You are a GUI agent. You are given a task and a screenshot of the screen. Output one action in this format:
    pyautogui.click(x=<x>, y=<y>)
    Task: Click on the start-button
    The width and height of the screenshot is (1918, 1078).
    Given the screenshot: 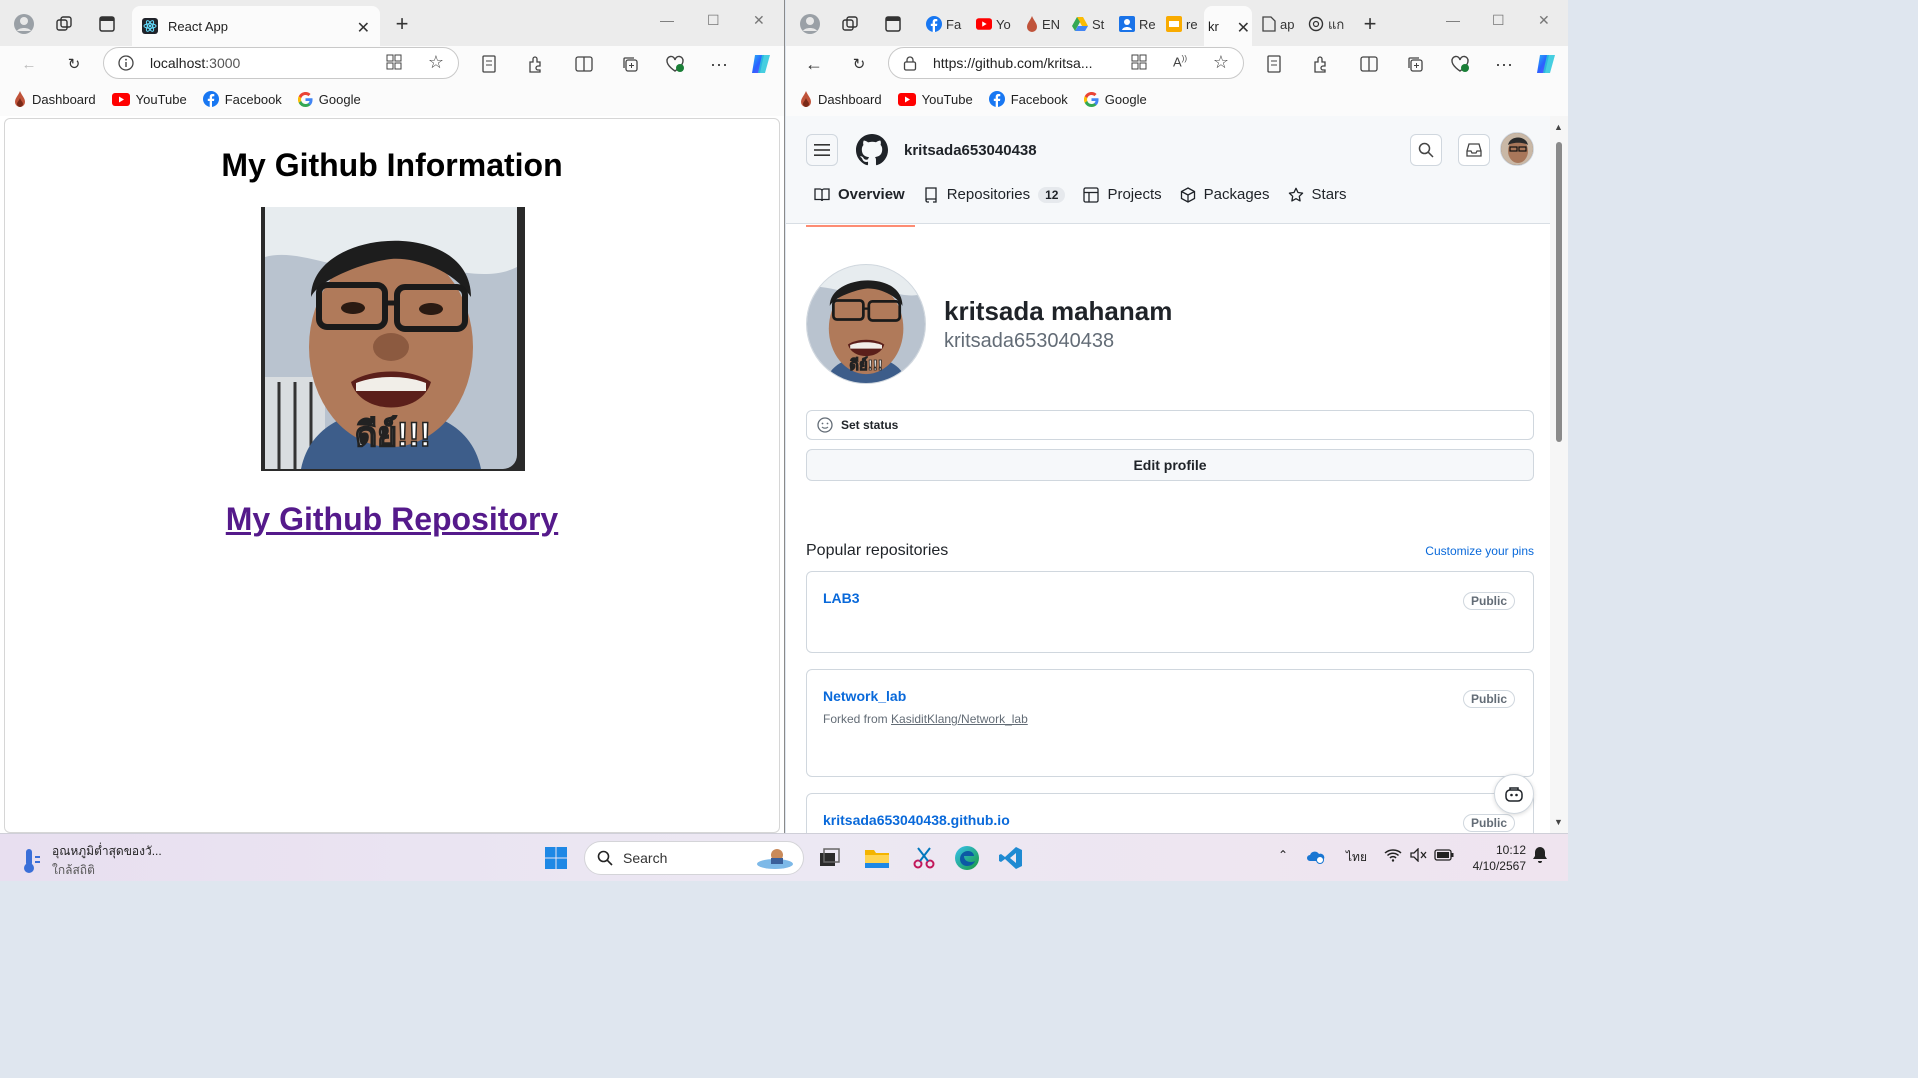 What is the action you would take?
    pyautogui.click(x=556, y=858)
    